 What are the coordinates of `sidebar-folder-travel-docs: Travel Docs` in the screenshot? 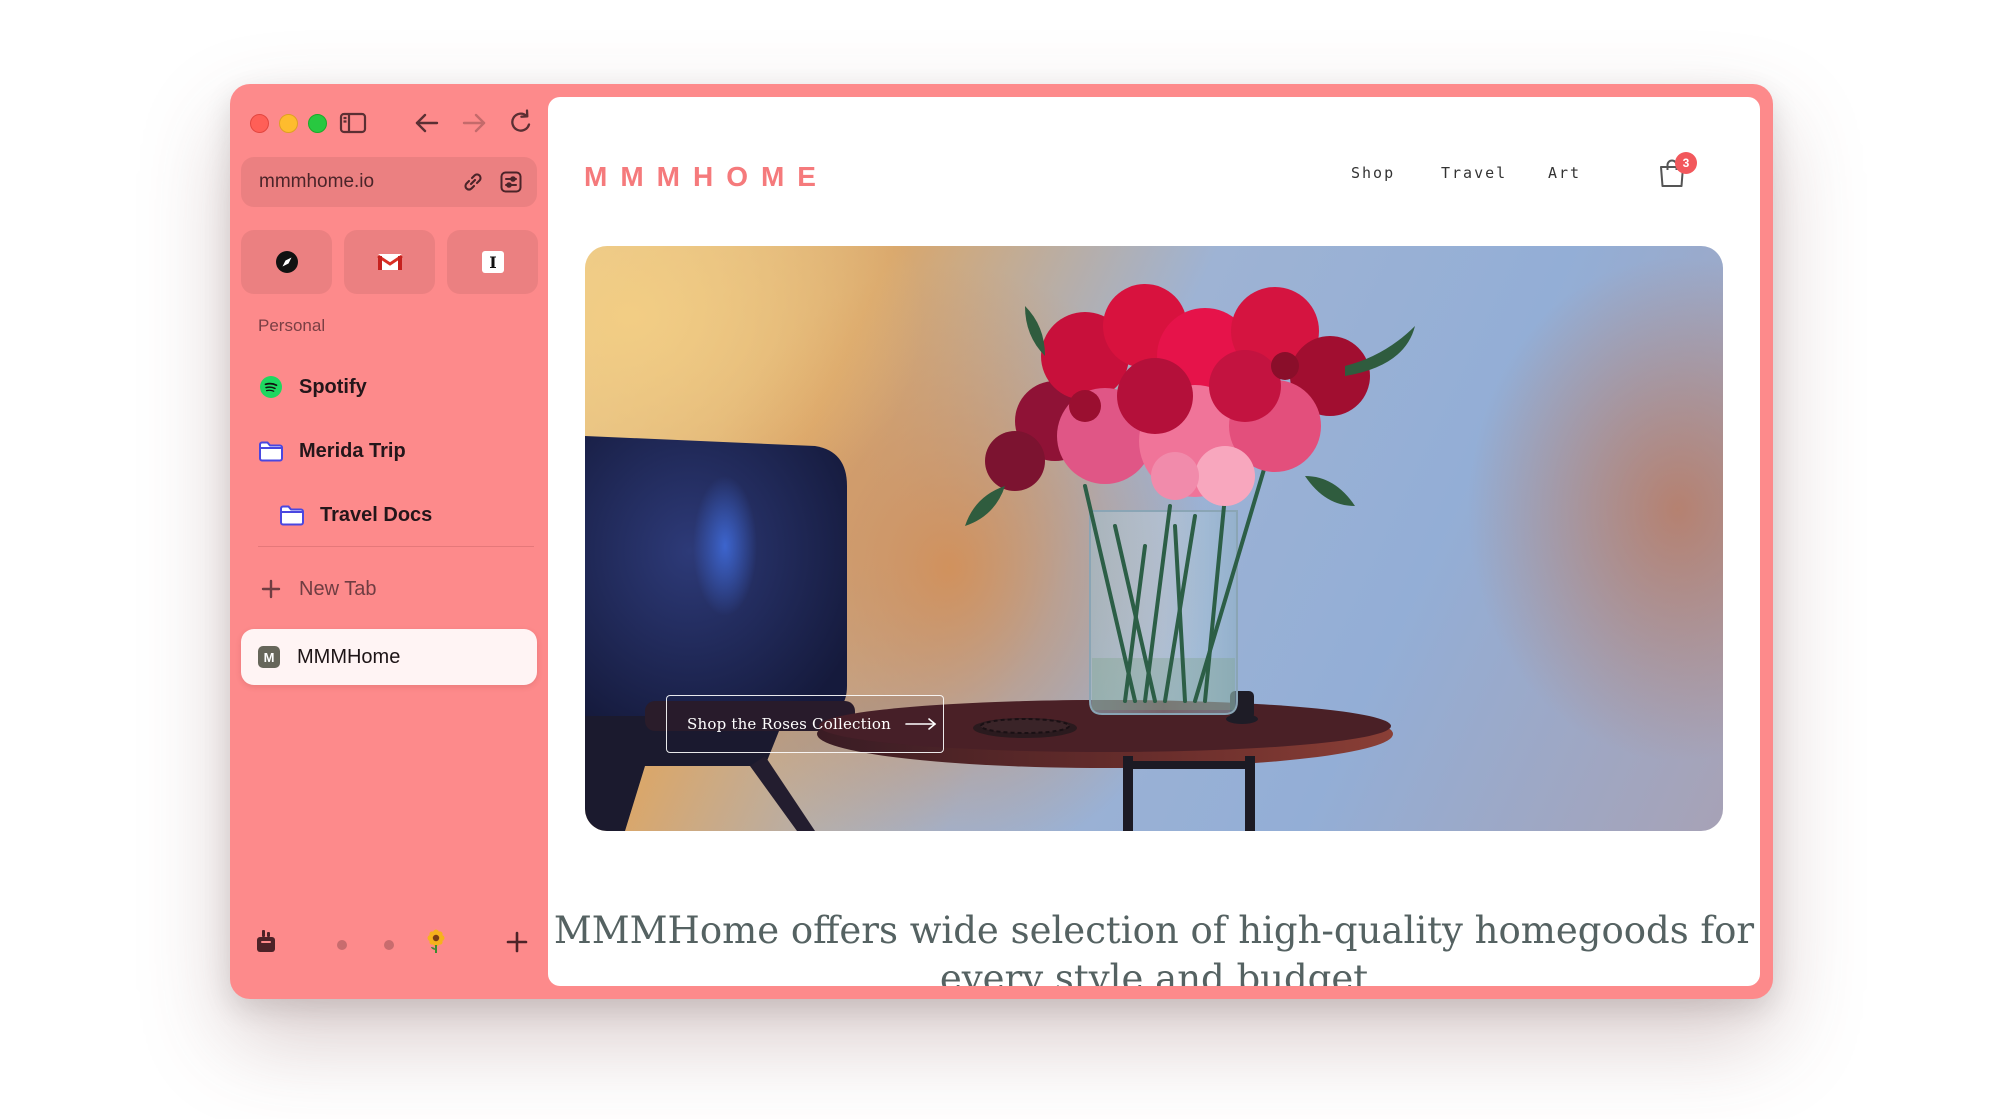 It's located at (355, 515).